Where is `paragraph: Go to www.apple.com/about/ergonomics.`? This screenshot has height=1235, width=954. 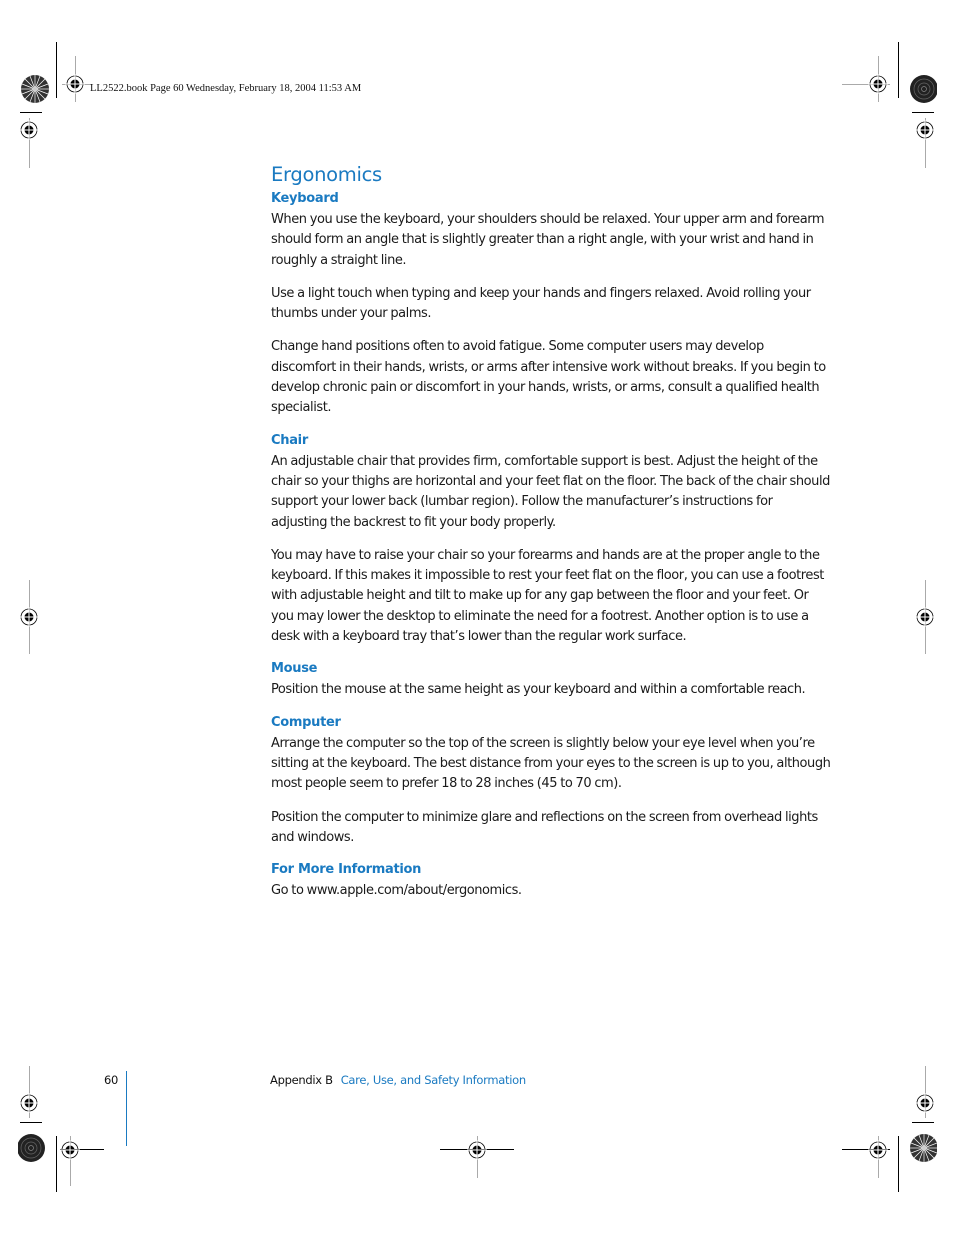 paragraph: Go to www.apple.com/about/ergonomics. is located at coordinates (396, 891).